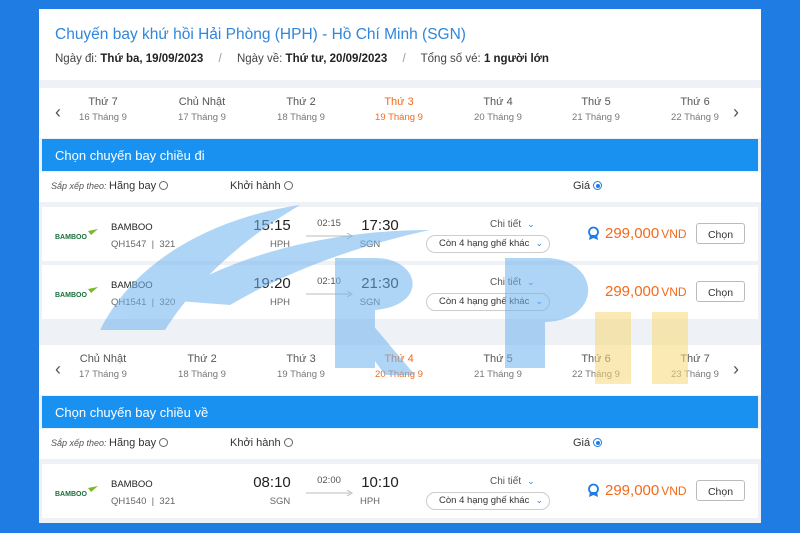 The image size is (800, 533). What do you see at coordinates (336, 59) in the screenshot?
I see `return-value: Thứ tư, 20/09/2023` at bounding box center [336, 59].